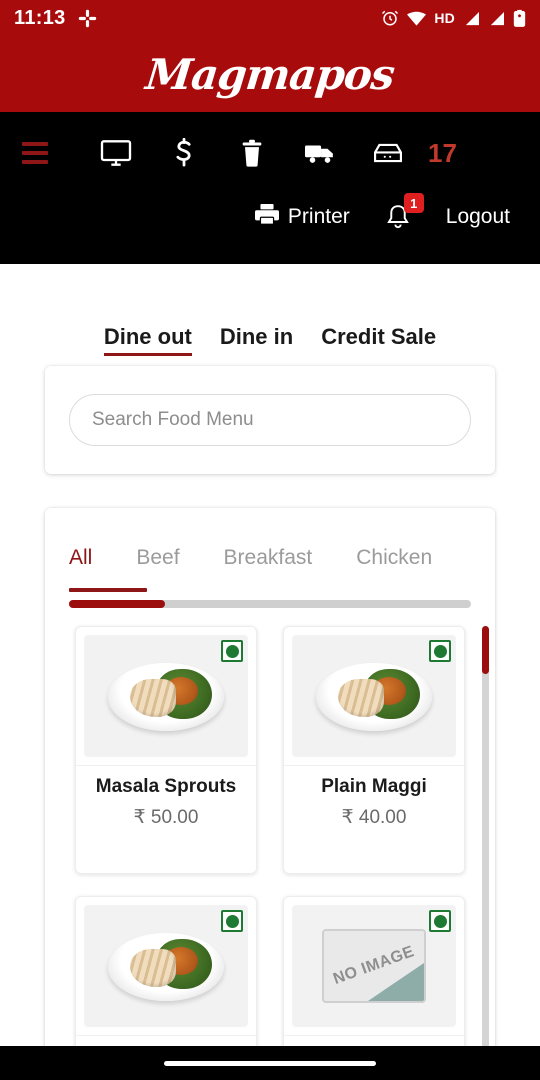 This screenshot has height=1080, width=540. Describe the element at coordinates (117, 604) in the screenshot. I see `category-scrollbar-thumb` at that location.